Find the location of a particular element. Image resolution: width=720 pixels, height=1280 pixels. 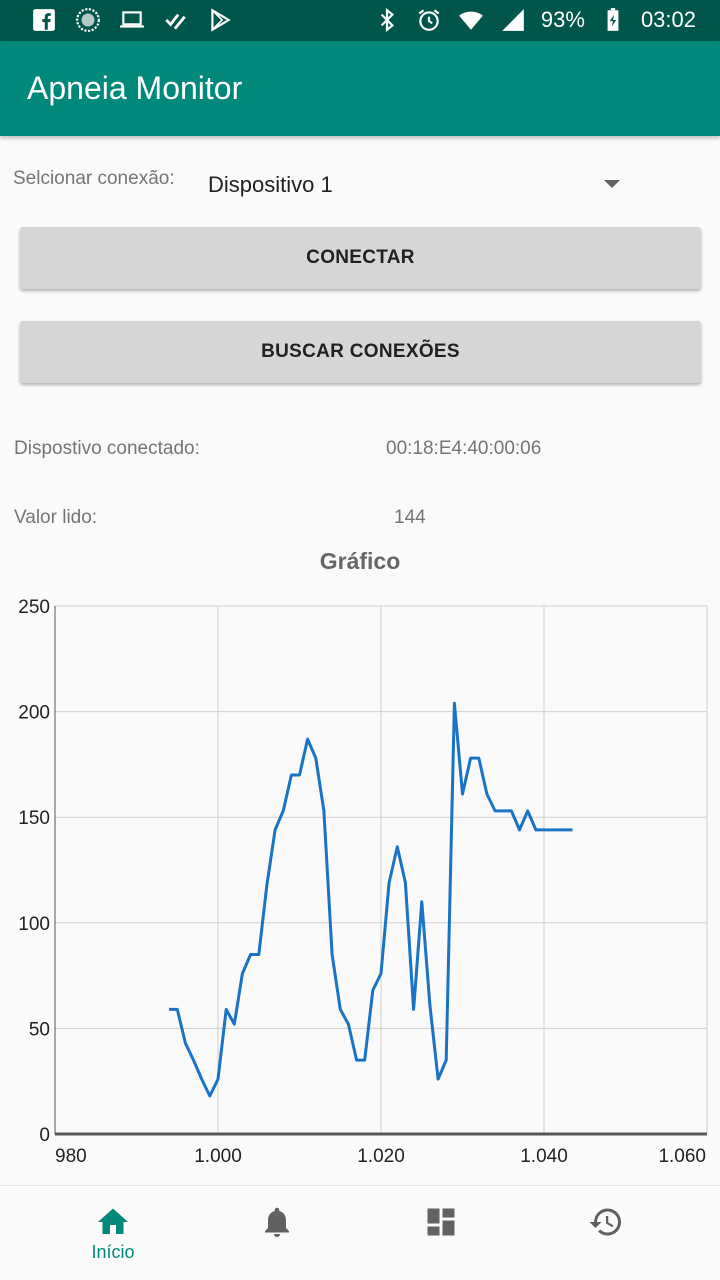

nav-item-dashboard is located at coordinates (441, 1233).